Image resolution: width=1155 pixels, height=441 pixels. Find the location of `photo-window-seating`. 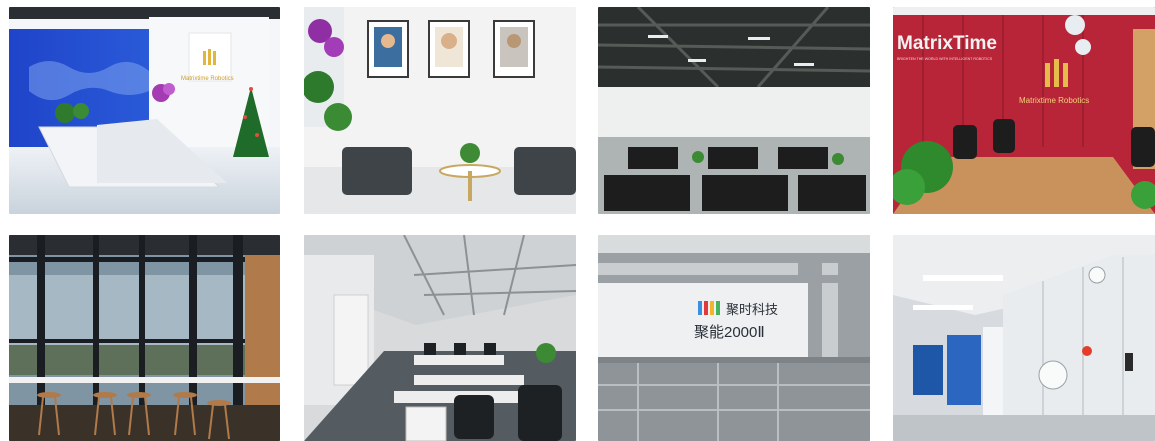

photo-window-seating is located at coordinates (144, 338).